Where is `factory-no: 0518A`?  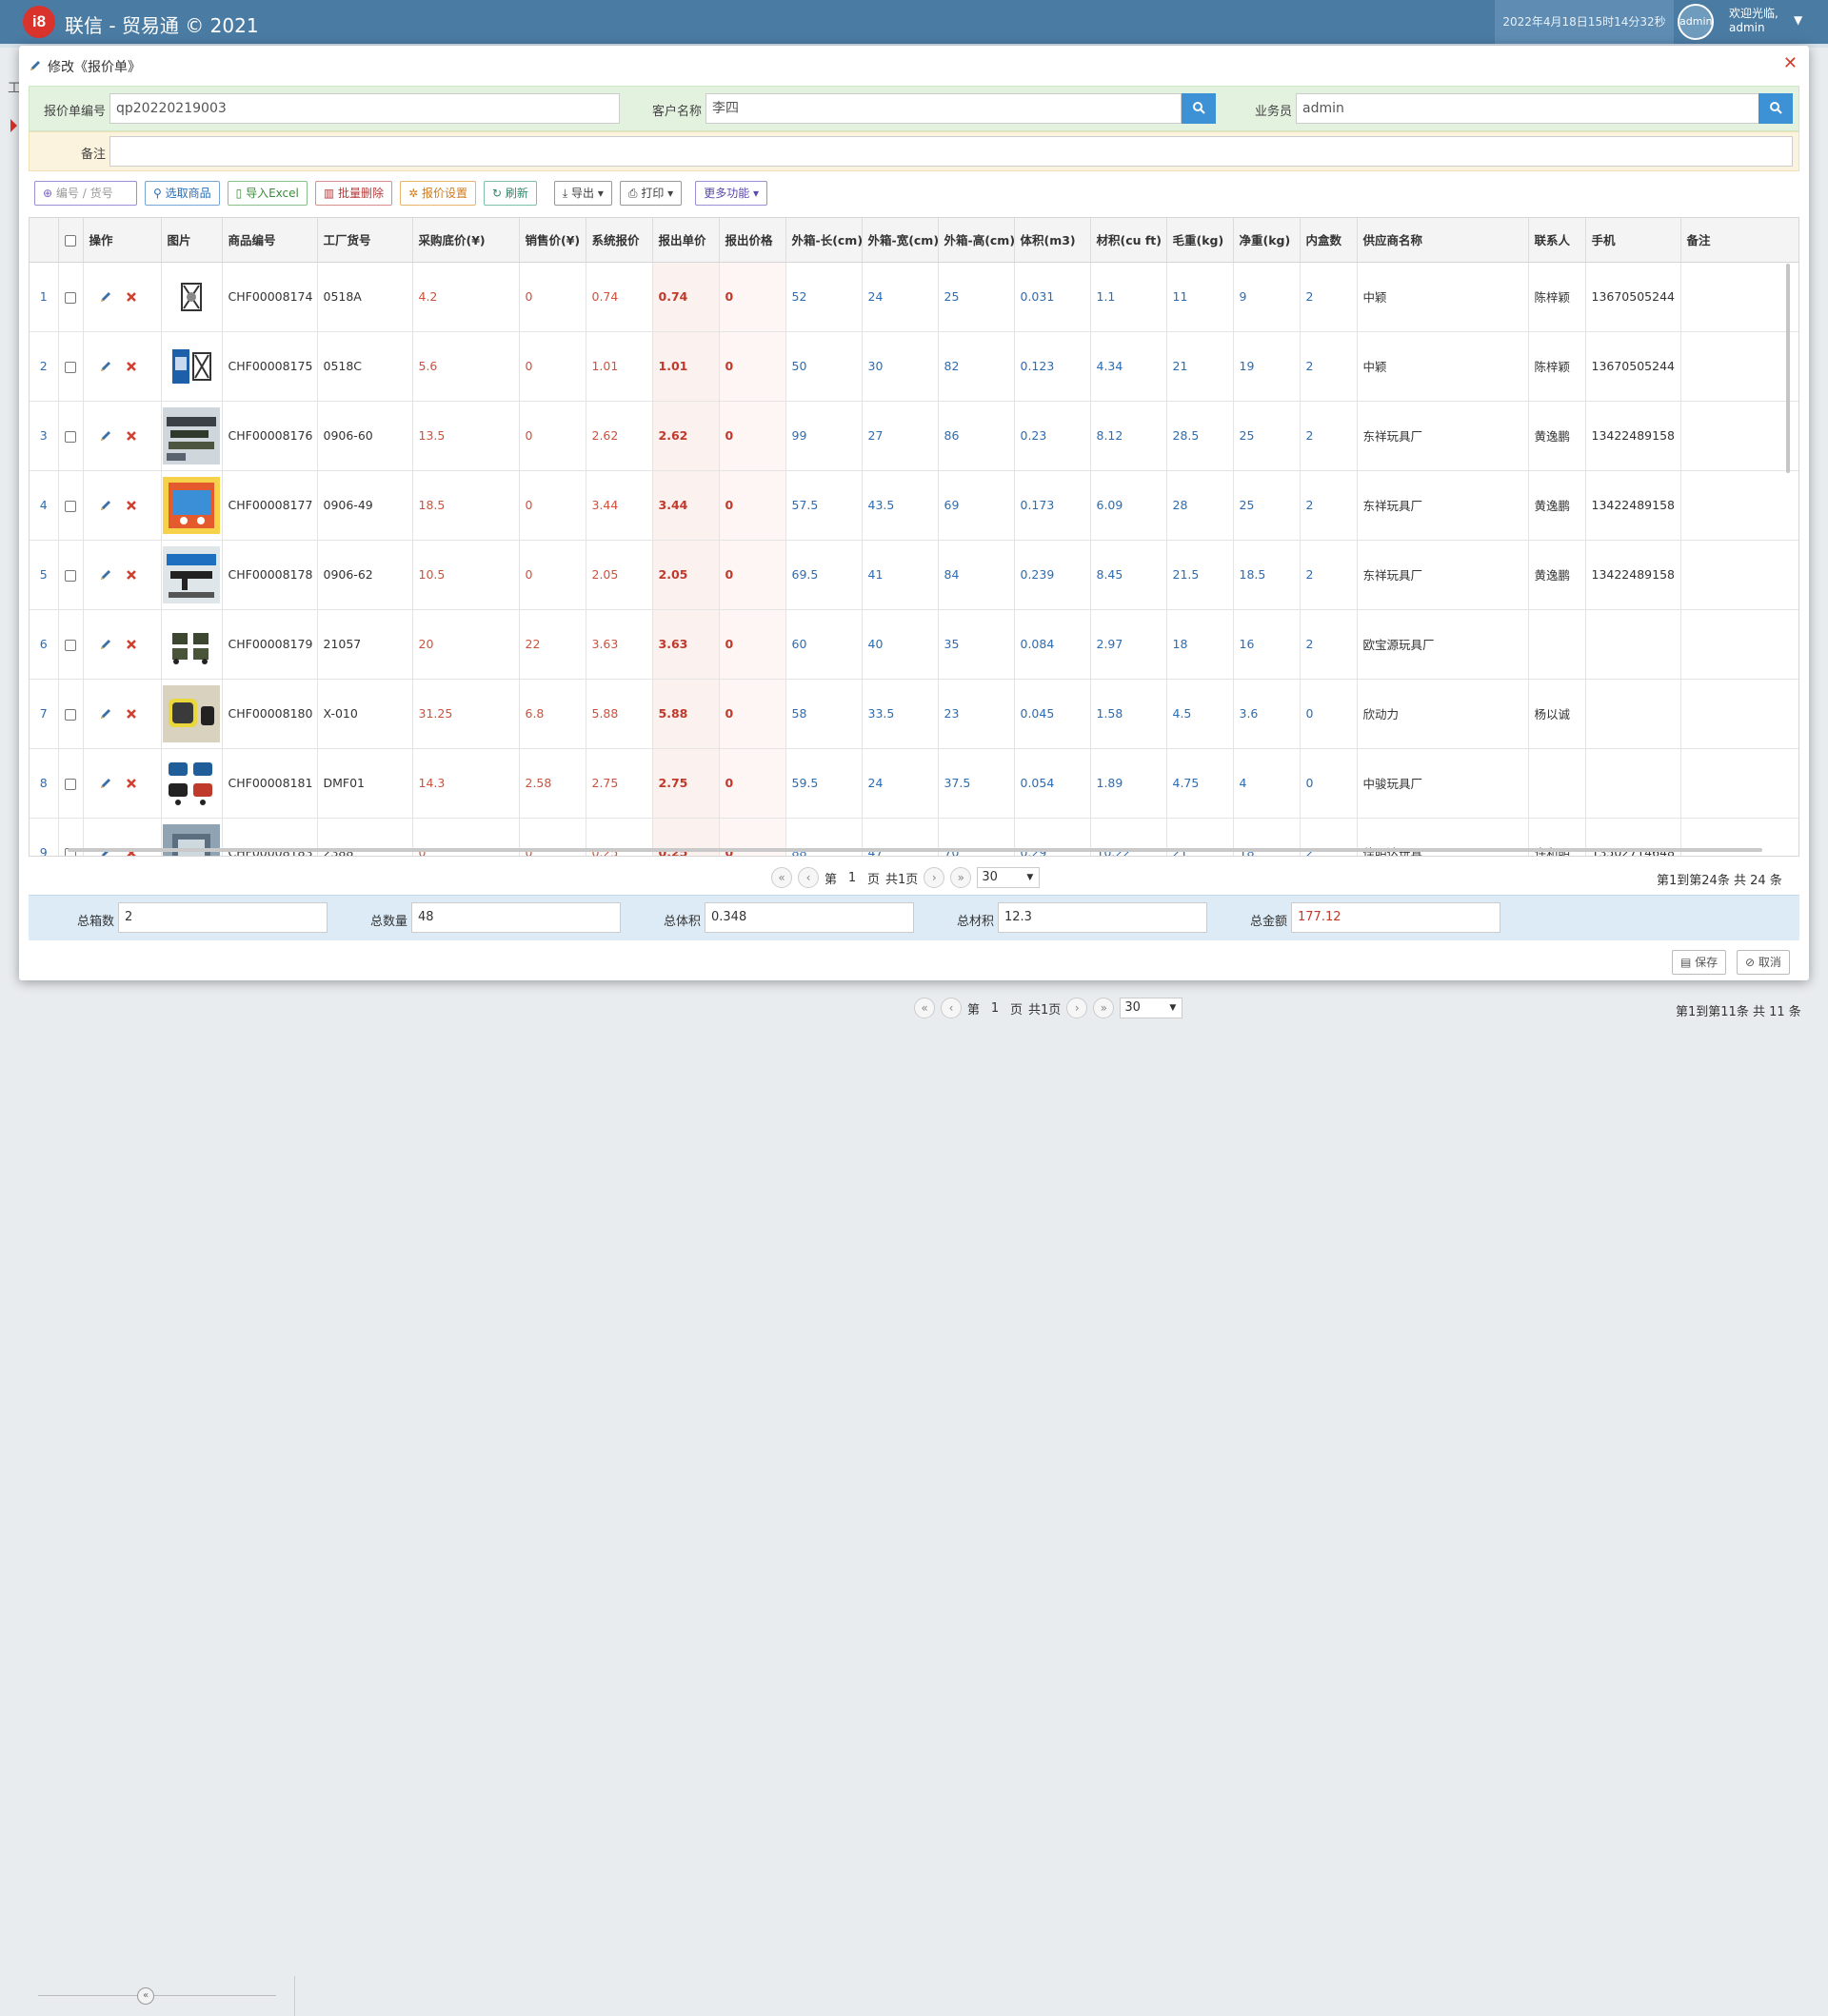 factory-no: 0518A is located at coordinates (365, 297).